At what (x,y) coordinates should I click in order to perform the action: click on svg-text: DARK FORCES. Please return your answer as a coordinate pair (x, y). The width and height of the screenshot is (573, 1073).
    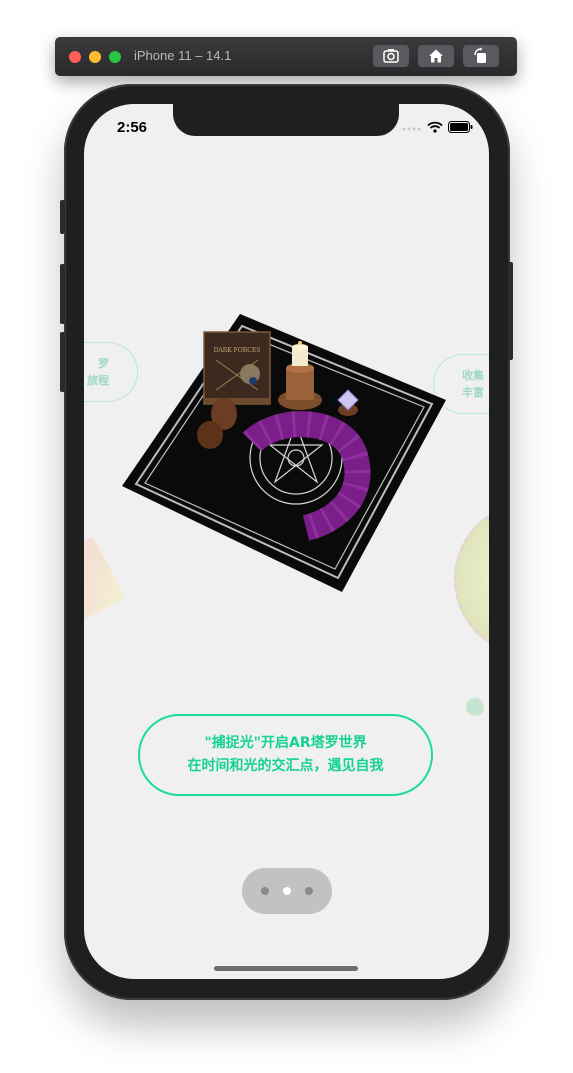
    Looking at the image, I should click on (237, 350).